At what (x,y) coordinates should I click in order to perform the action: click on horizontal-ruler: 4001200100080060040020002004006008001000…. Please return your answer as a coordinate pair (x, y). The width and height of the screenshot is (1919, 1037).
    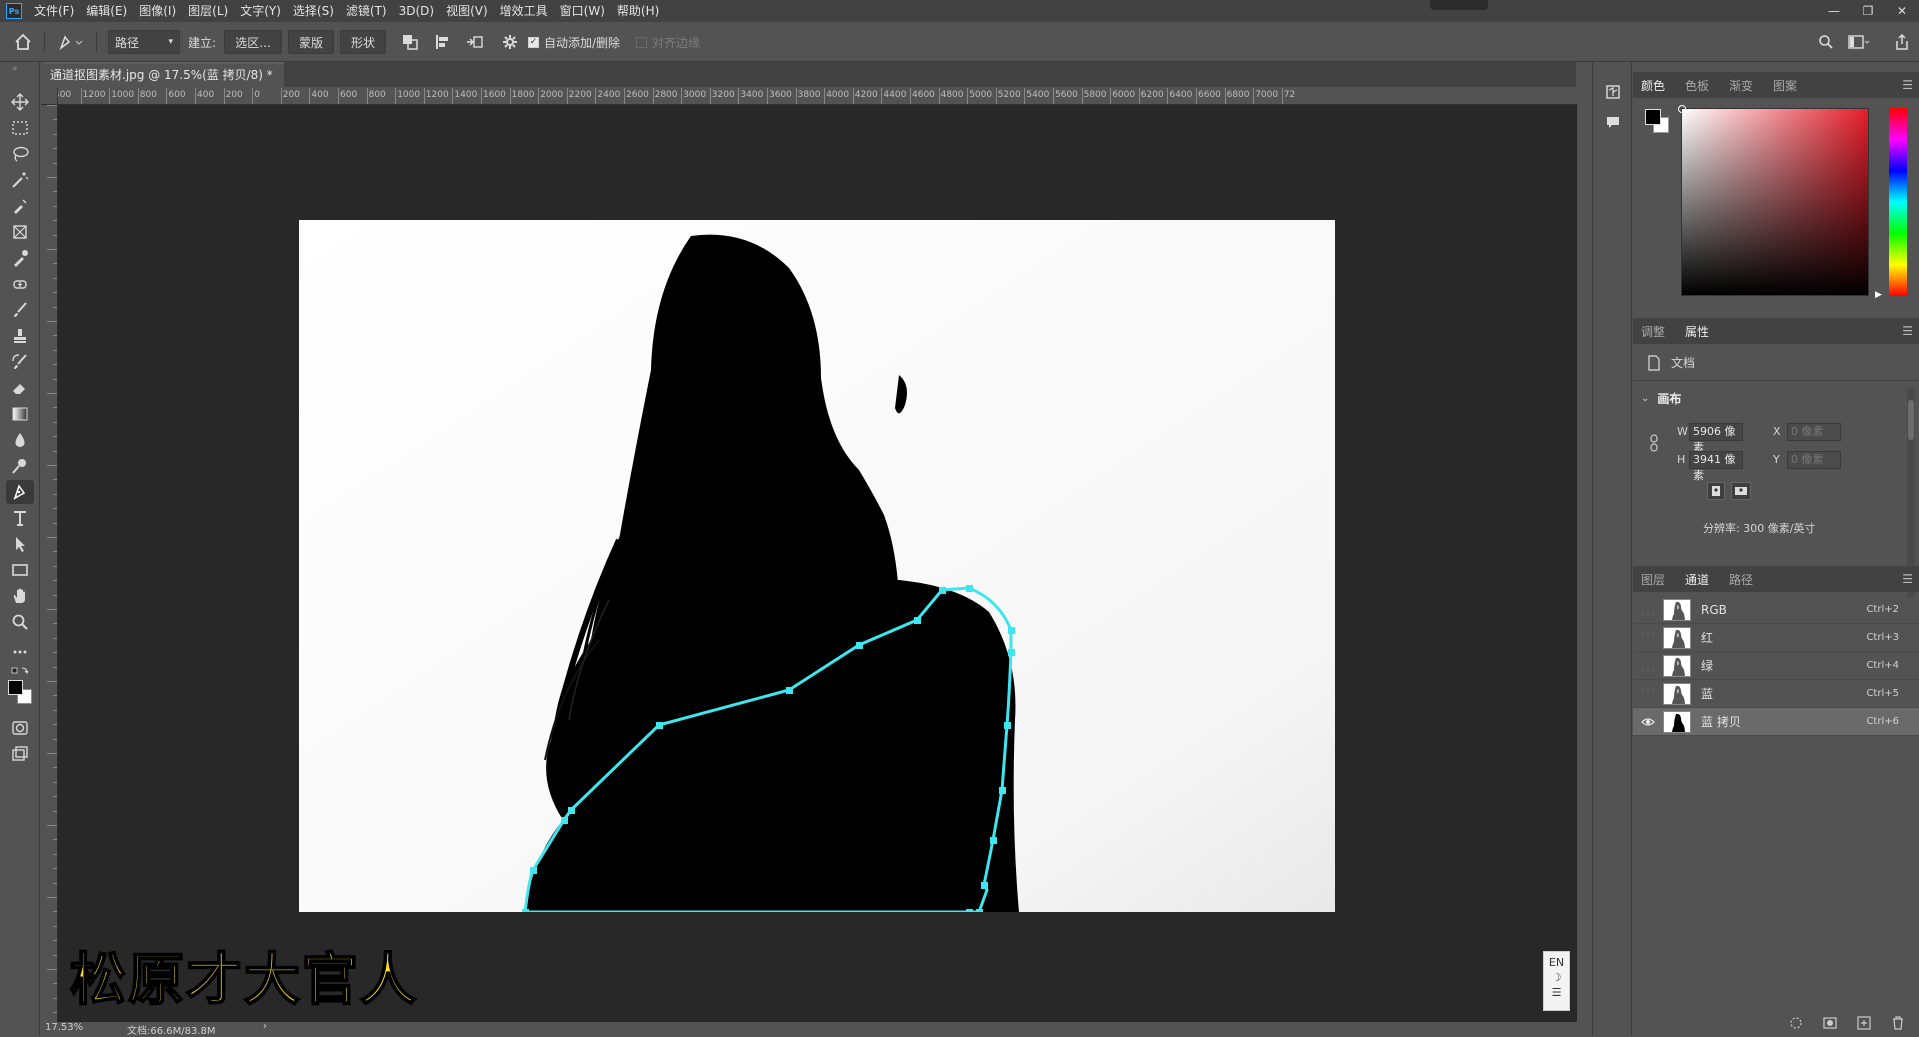
    Looking at the image, I should click on (817, 96).